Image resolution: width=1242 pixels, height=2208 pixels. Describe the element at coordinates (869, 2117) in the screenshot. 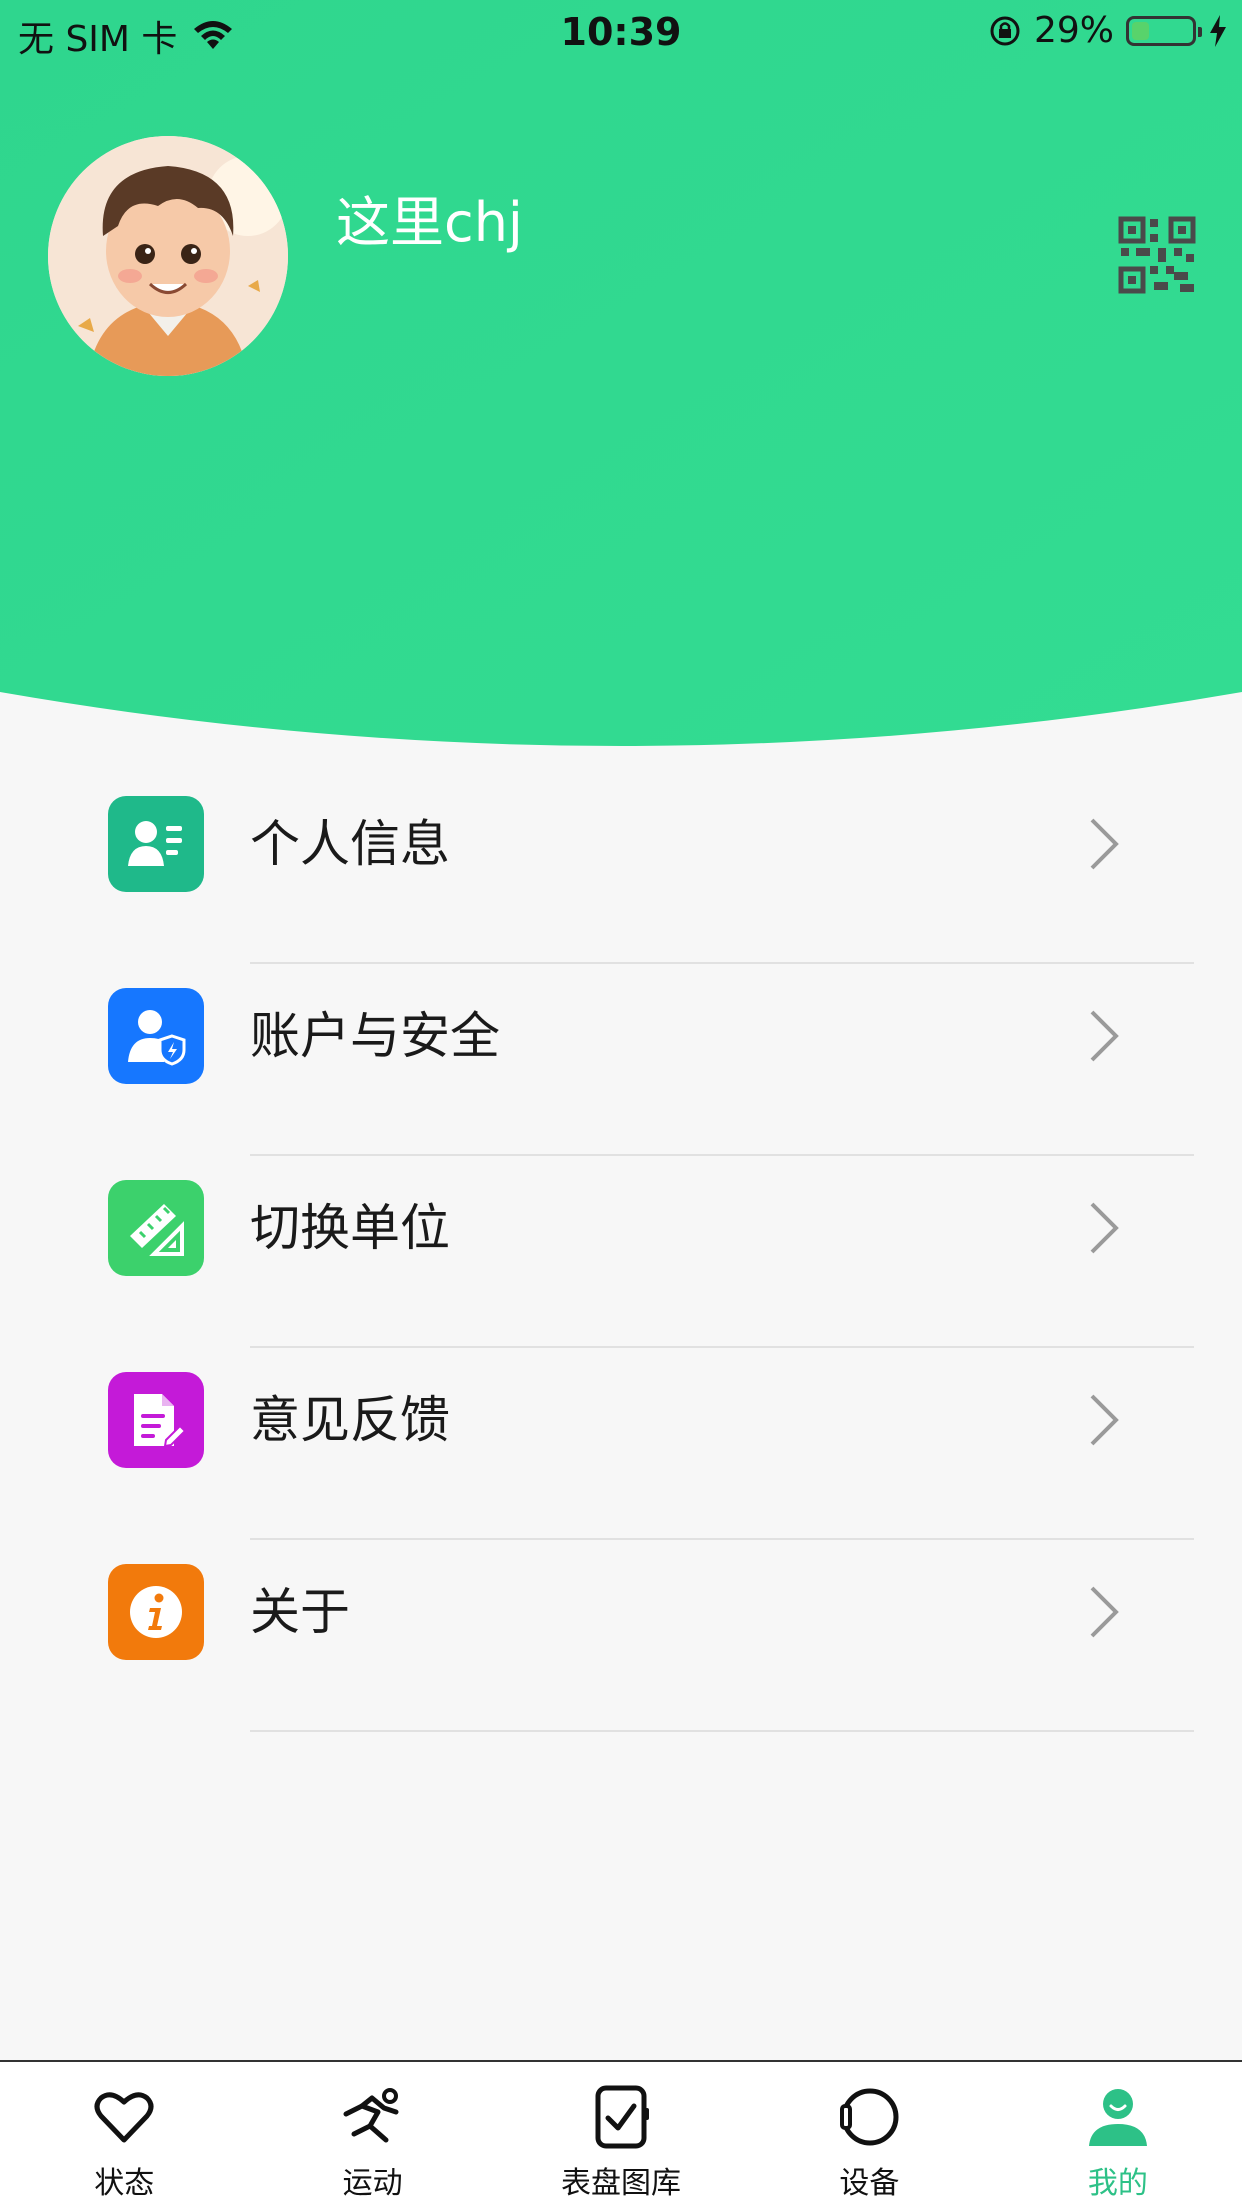

I see `device-icon` at that location.